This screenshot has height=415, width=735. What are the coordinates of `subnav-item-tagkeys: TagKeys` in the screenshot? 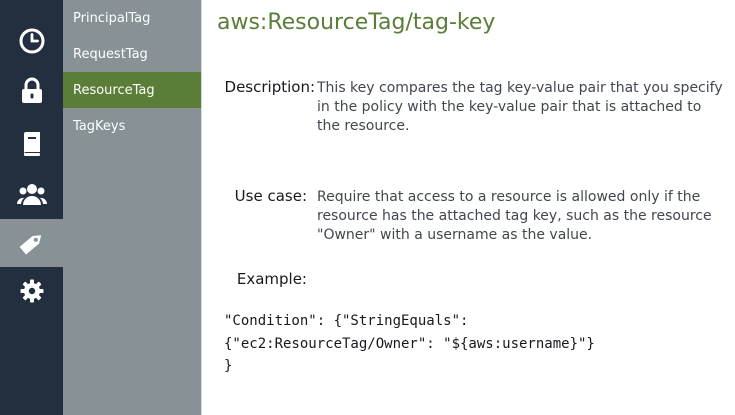 It's located at (132, 126).